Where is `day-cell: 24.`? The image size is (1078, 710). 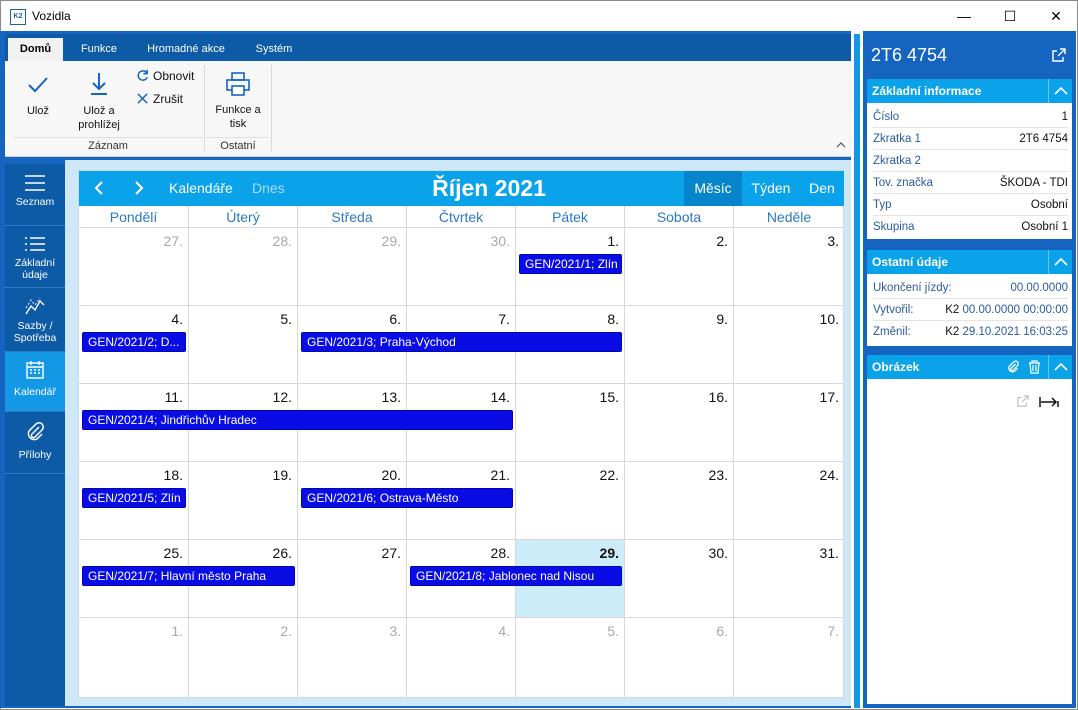 day-cell: 24. is located at coordinates (789, 501).